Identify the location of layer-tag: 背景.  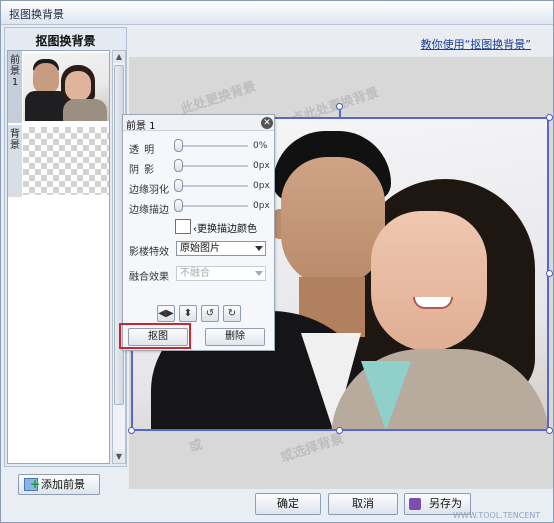
(15, 161).